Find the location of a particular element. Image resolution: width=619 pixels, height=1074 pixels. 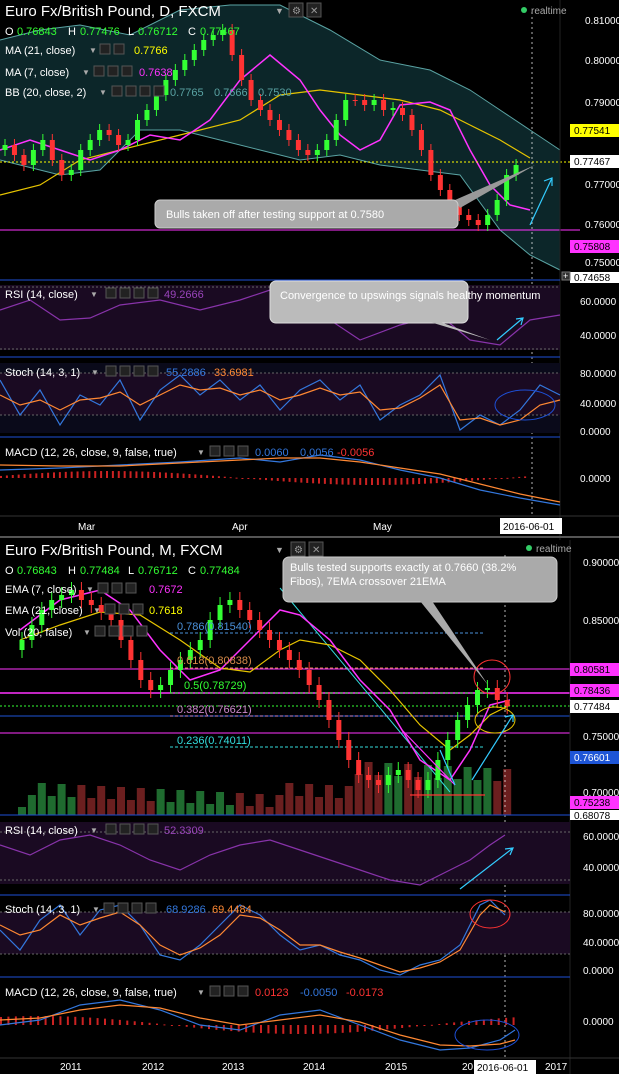

legend-ema7-label: EMA (7, close) is located at coordinates (41, 590).